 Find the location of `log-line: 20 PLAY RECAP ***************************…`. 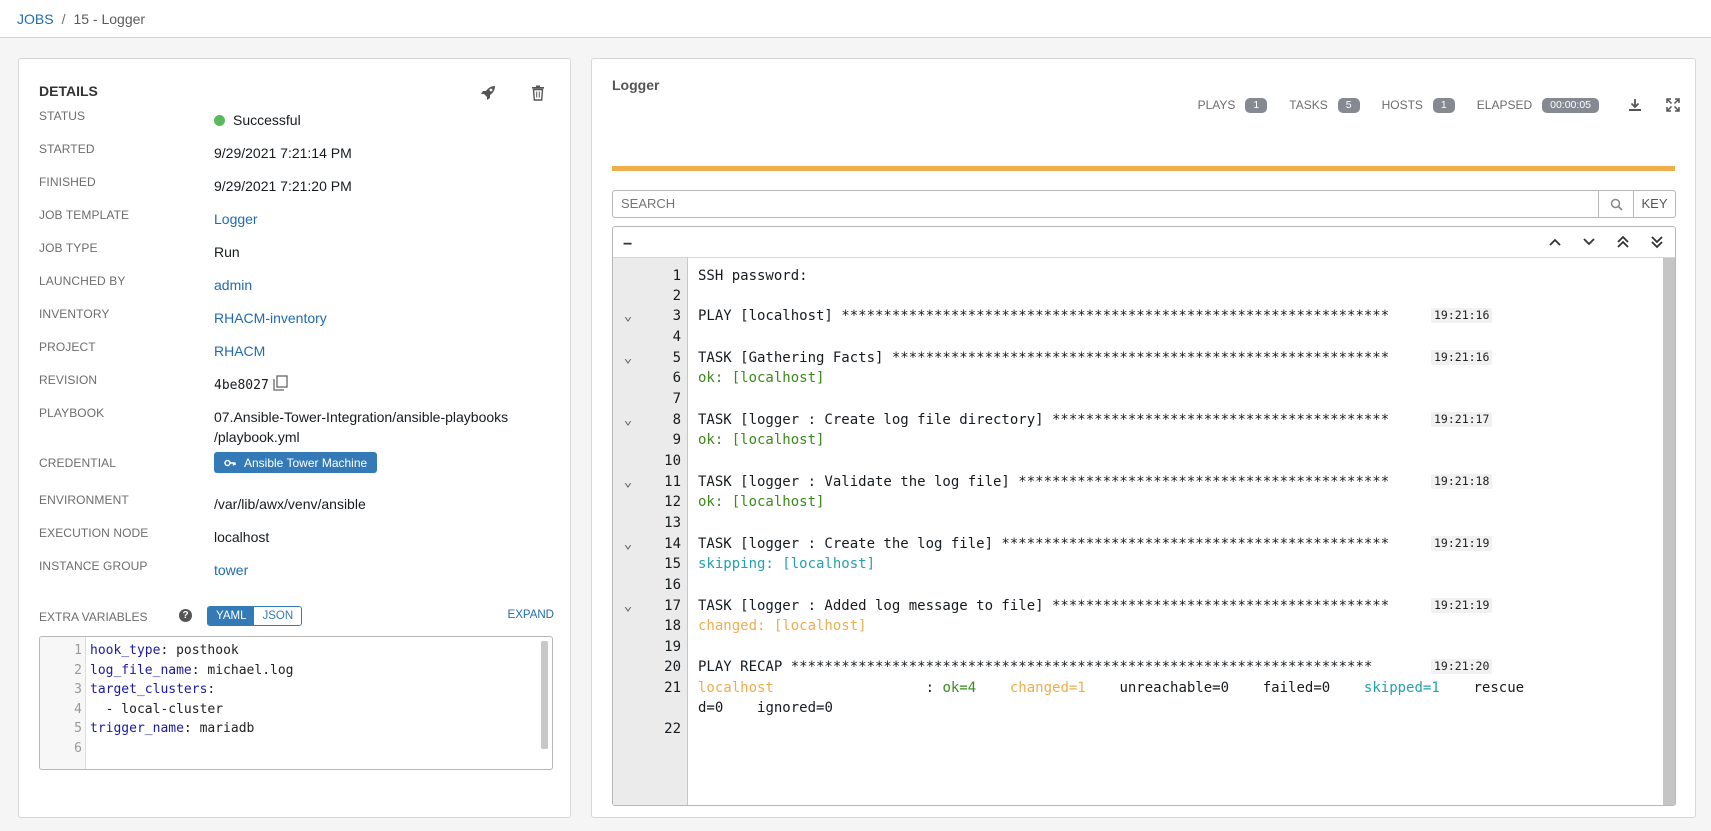

log-line: 20 PLAY RECAP ***************************… is located at coordinates (1138, 667).